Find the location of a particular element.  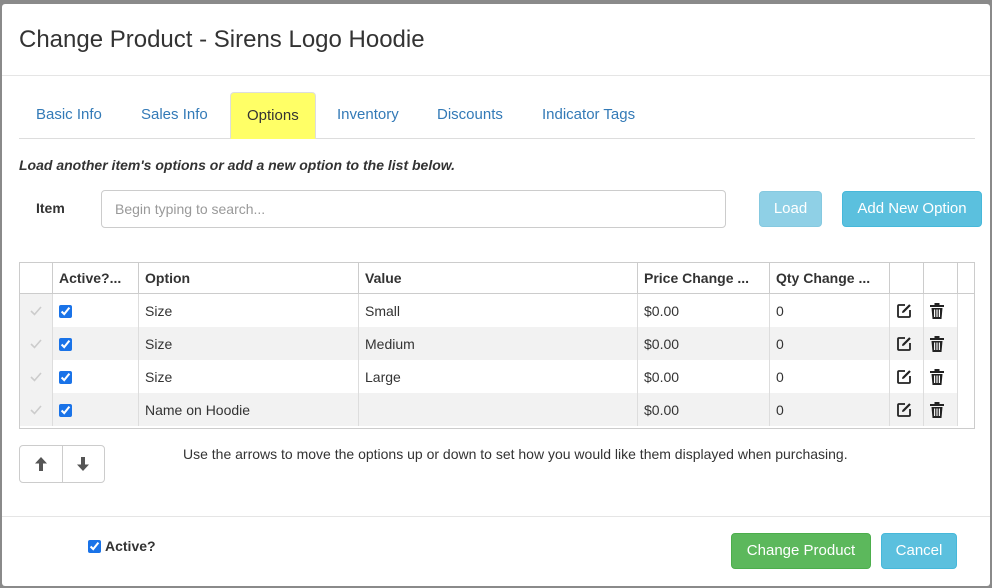

active-toggle: Active? is located at coordinates (122, 546).